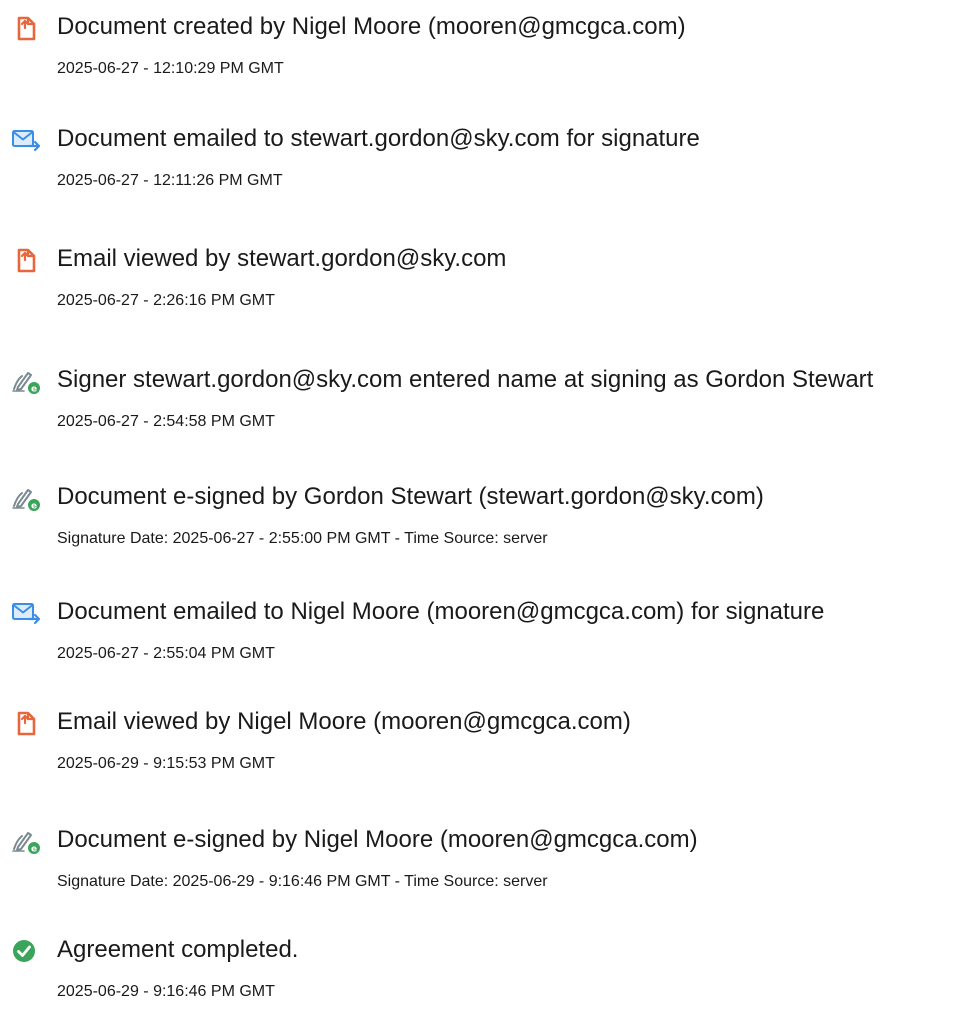  What do you see at coordinates (166, 763) in the screenshot?
I see `event-timestamp: 2025-06-29 - 9:15:53 PM GMT` at bounding box center [166, 763].